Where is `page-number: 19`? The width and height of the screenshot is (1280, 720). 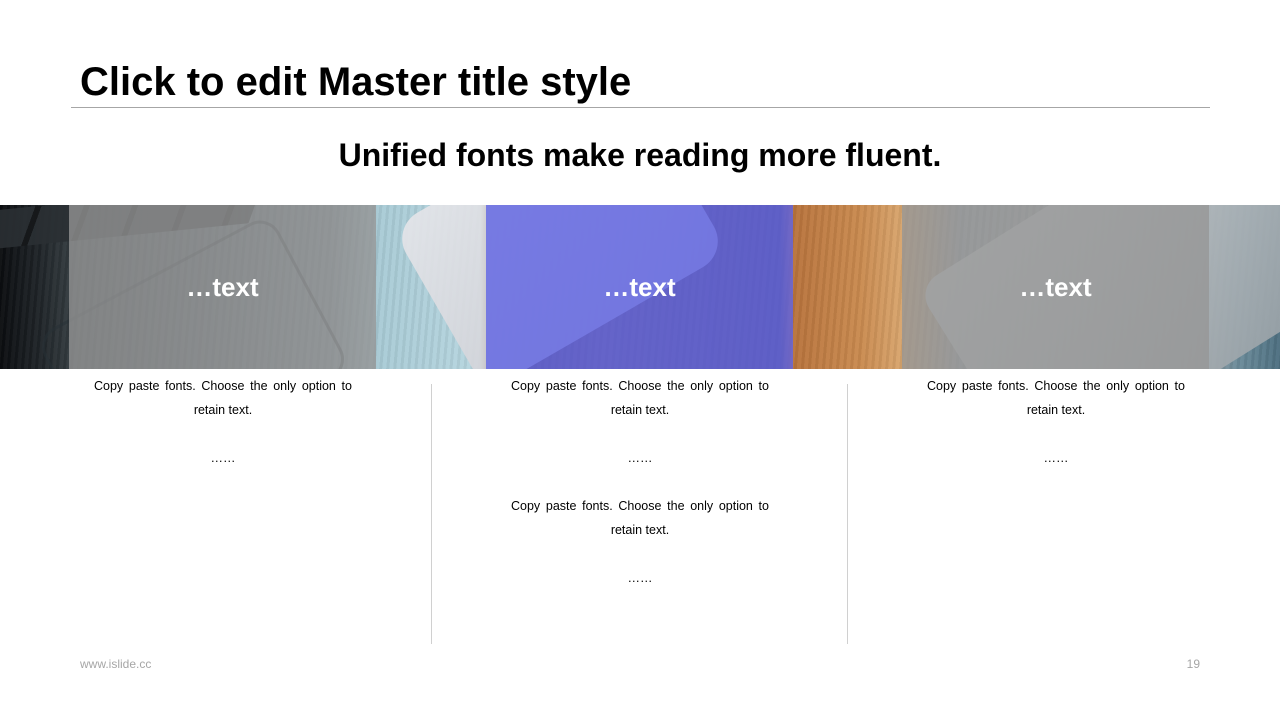
page-number: 19 is located at coordinates (1193, 664).